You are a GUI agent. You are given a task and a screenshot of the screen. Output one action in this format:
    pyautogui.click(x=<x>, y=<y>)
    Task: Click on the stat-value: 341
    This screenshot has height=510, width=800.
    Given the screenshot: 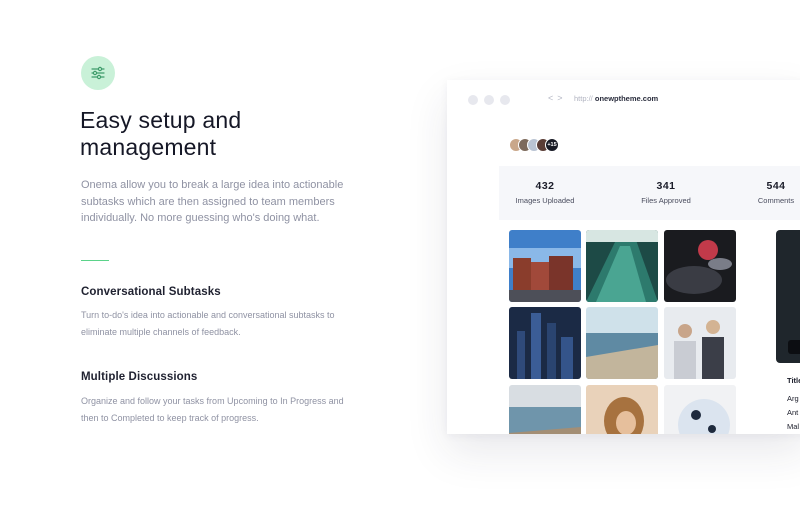 What is the action you would take?
    pyautogui.click(x=666, y=186)
    